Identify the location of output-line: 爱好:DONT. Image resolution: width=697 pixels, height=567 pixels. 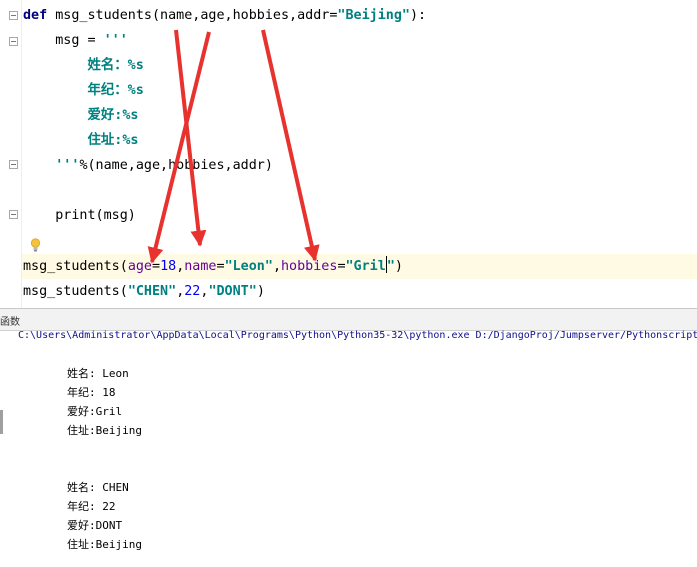
(95, 525).